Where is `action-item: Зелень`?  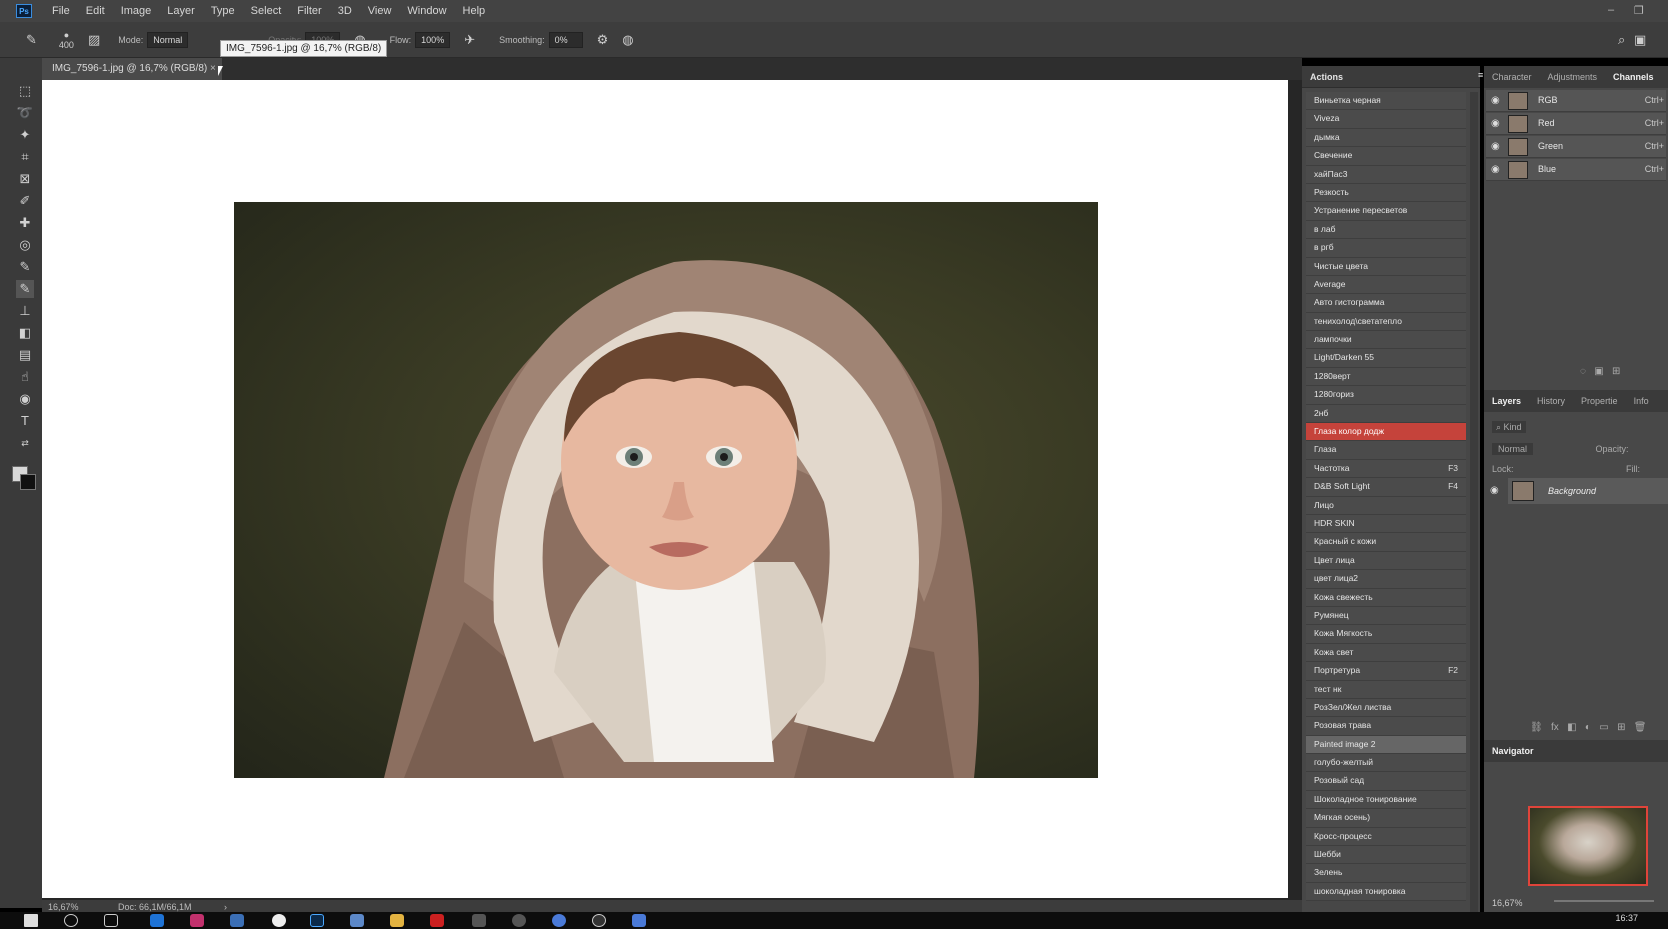 action-item: Зелень is located at coordinates (1386, 873).